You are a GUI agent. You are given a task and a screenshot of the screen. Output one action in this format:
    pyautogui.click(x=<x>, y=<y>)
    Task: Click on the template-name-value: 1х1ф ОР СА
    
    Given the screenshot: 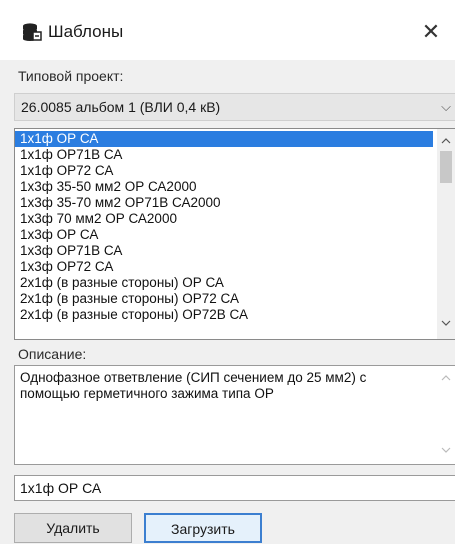 What is the action you would take?
    pyautogui.click(x=61, y=488)
    